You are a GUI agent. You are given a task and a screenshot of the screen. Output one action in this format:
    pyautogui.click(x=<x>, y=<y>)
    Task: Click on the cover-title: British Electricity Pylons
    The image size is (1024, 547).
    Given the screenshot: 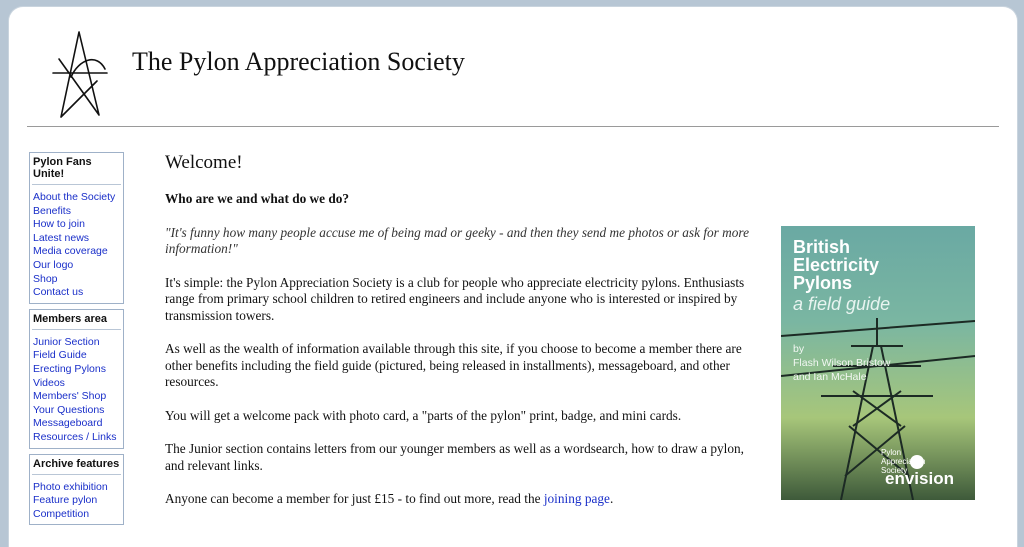 What is the action you would take?
    pyautogui.click(x=836, y=265)
    